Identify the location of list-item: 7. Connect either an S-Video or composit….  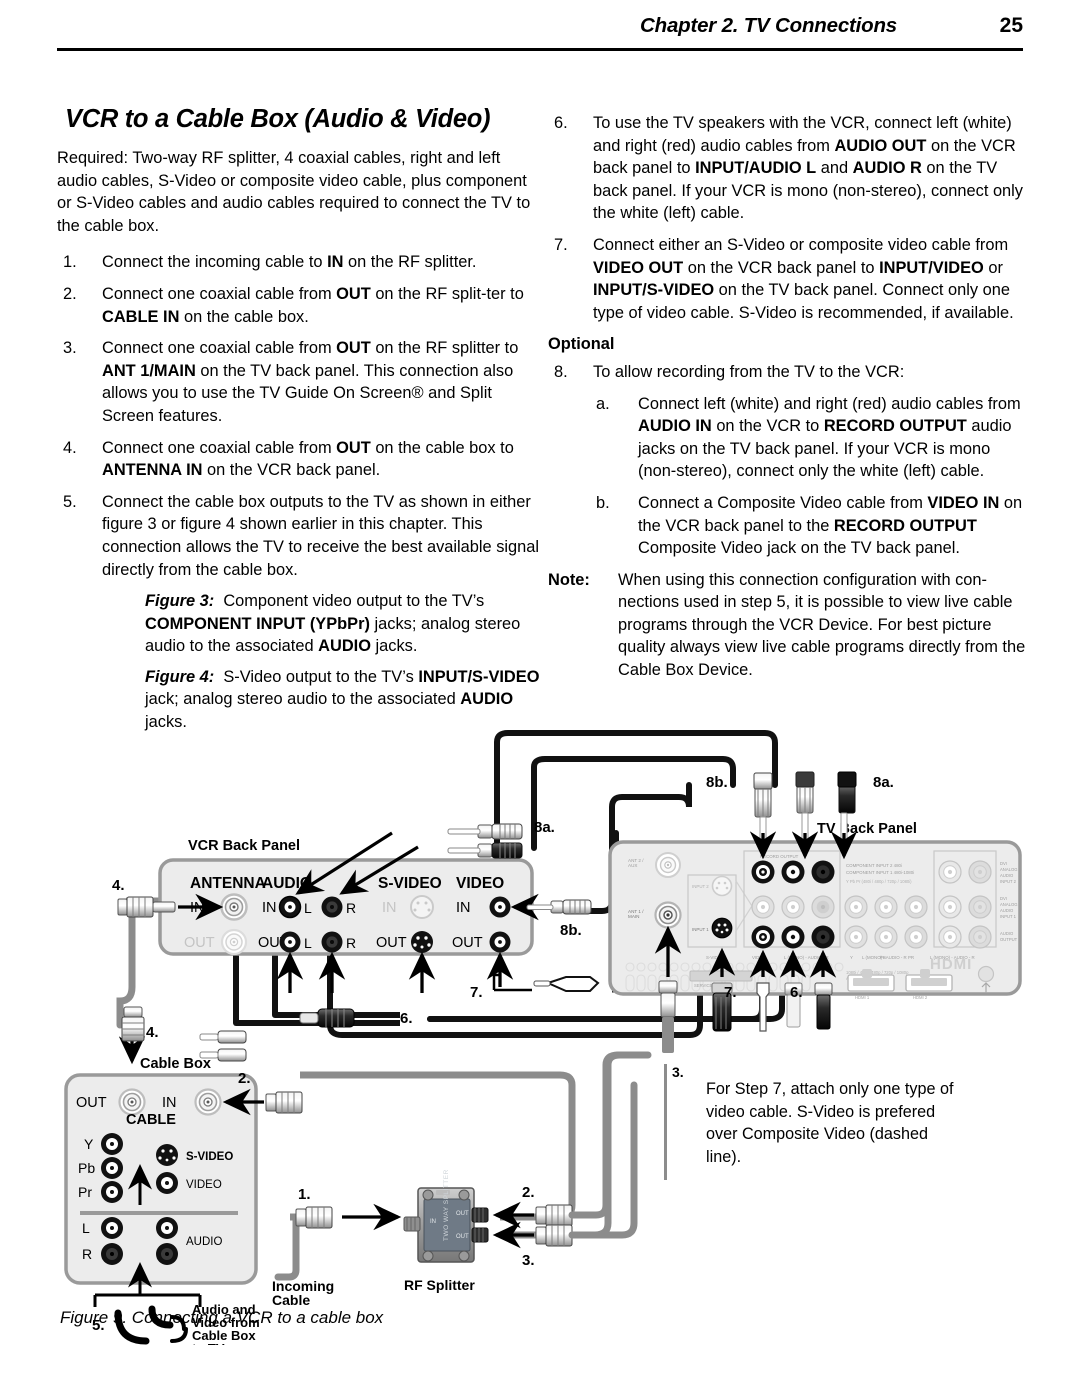
(788, 279).